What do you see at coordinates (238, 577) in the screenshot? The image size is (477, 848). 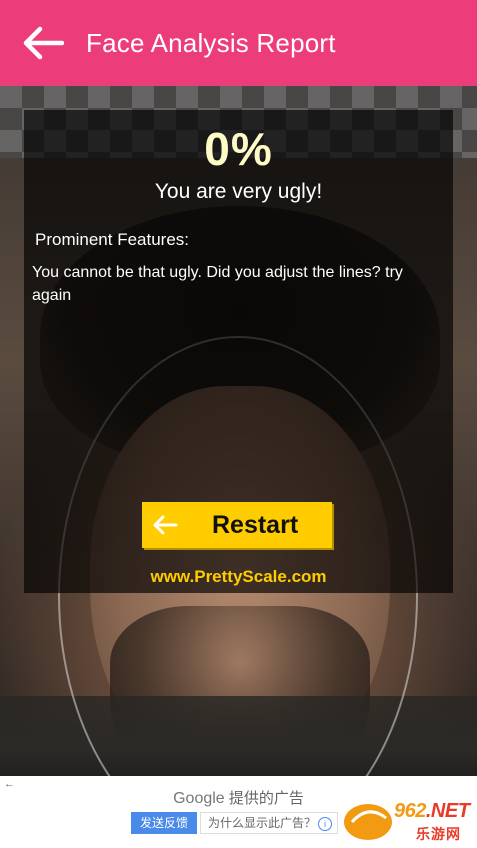 I see `website-link: www.PrettyScale.com` at bounding box center [238, 577].